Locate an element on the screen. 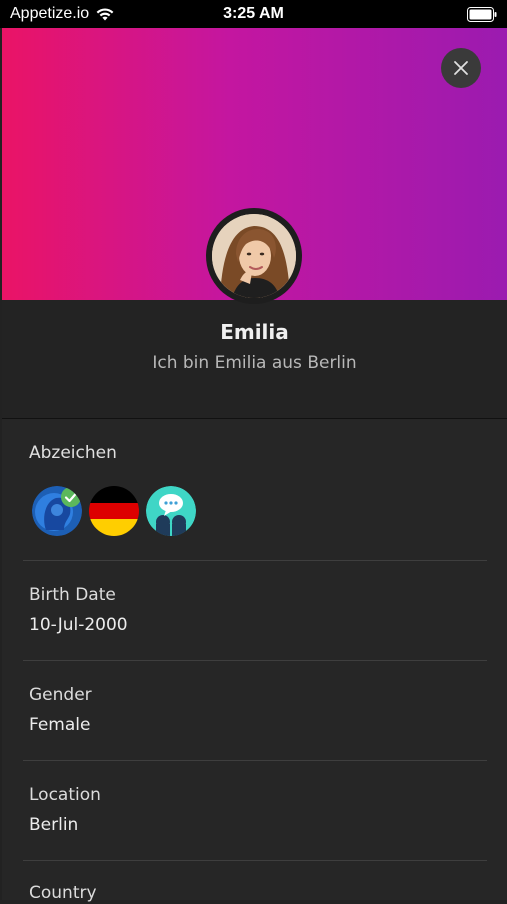 The image size is (507, 904). birth-date-value: 10-Jul-2000 is located at coordinates (78, 625).